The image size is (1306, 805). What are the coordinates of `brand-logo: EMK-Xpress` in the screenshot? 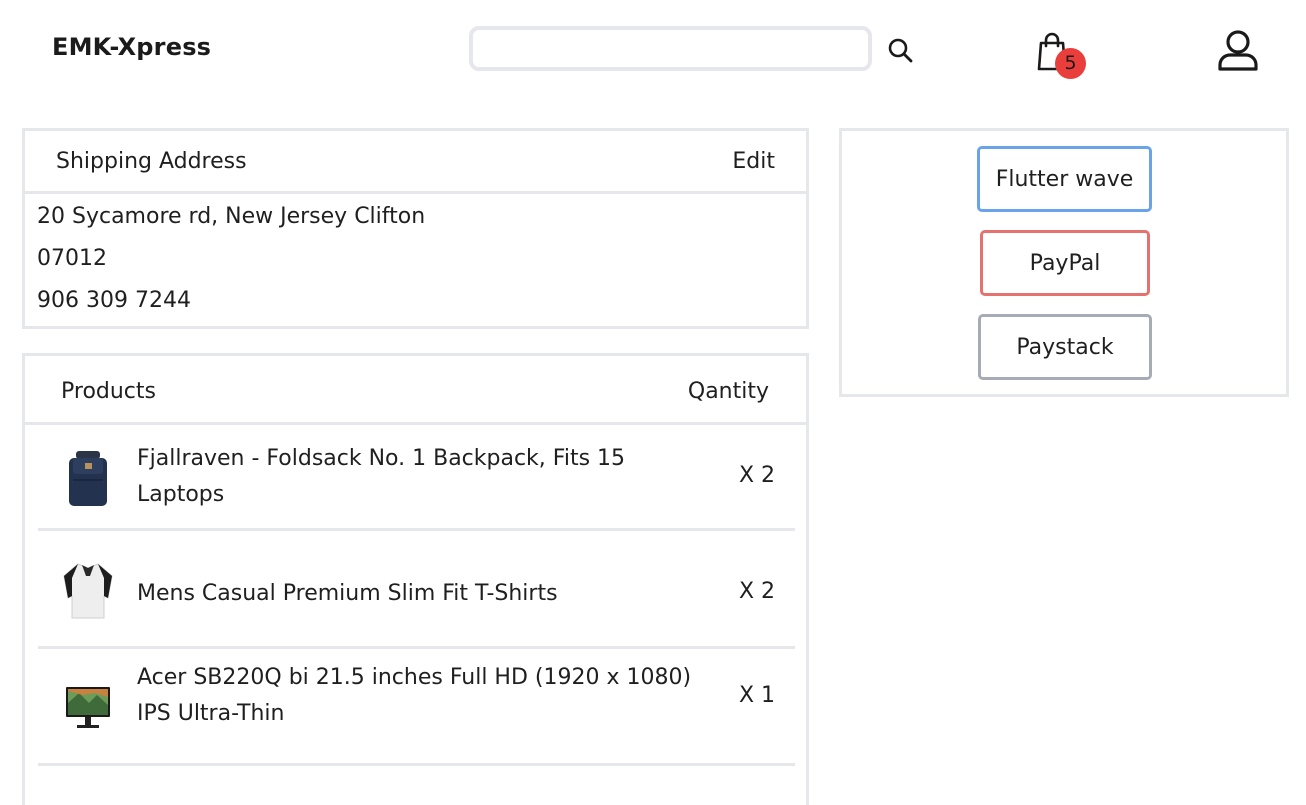 It's located at (131, 47).